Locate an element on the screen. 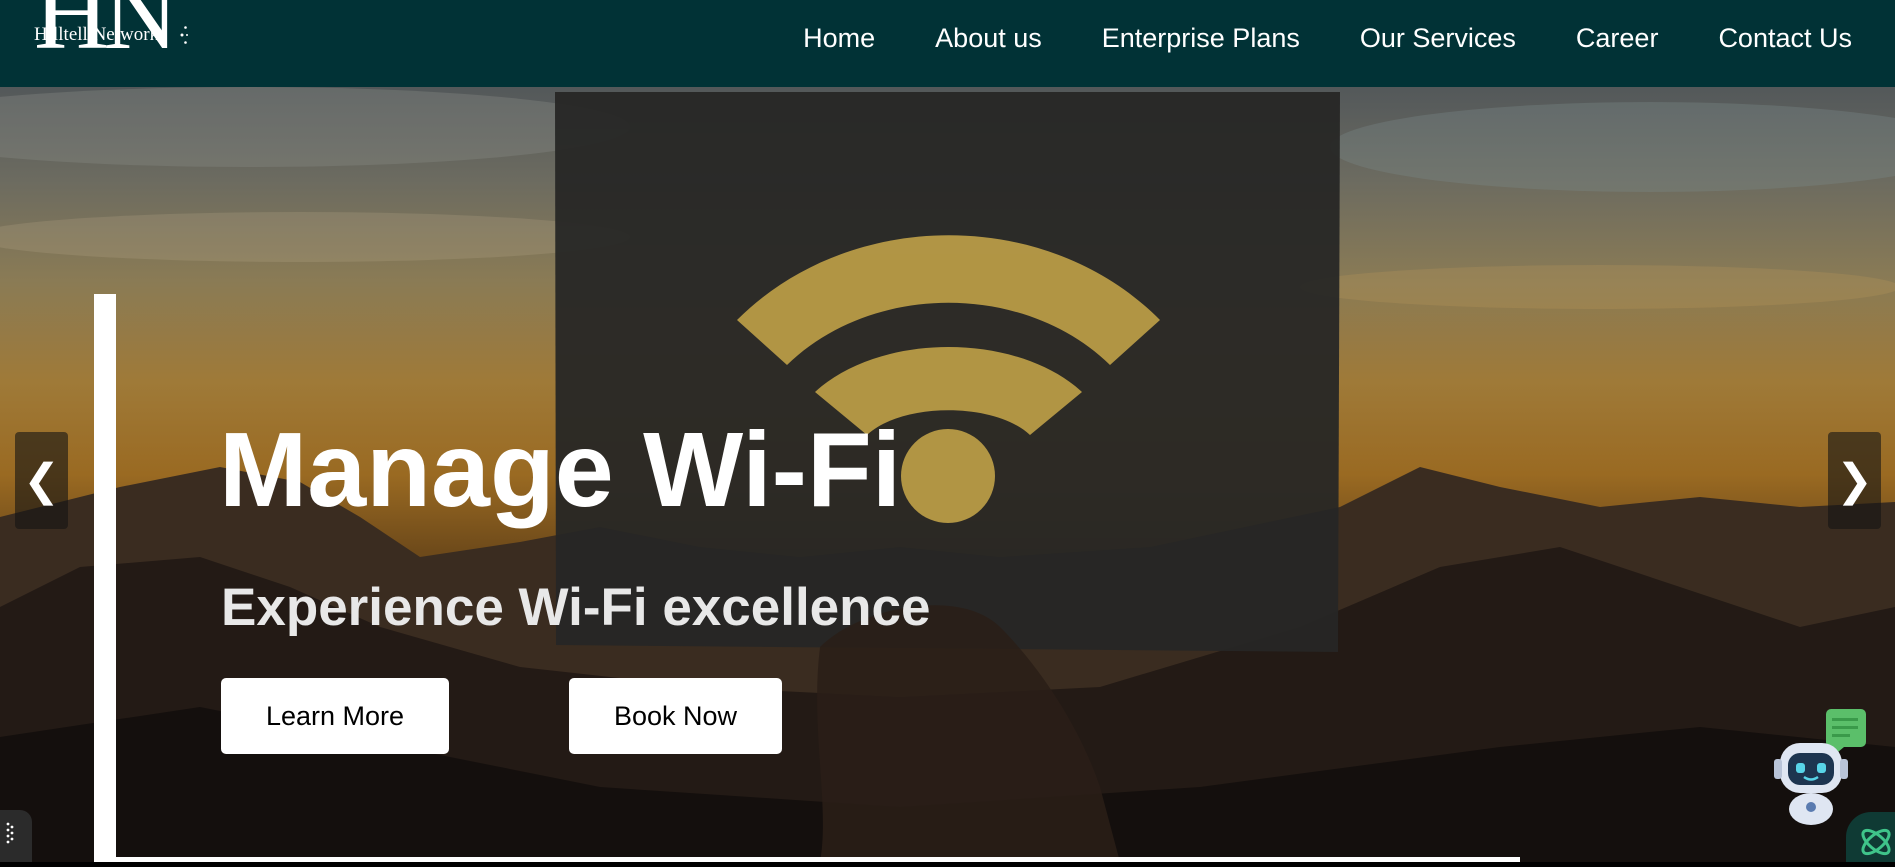 Image resolution: width=1895 pixels, height=867 pixels. floating-brand-badge is located at coordinates (1870, 837).